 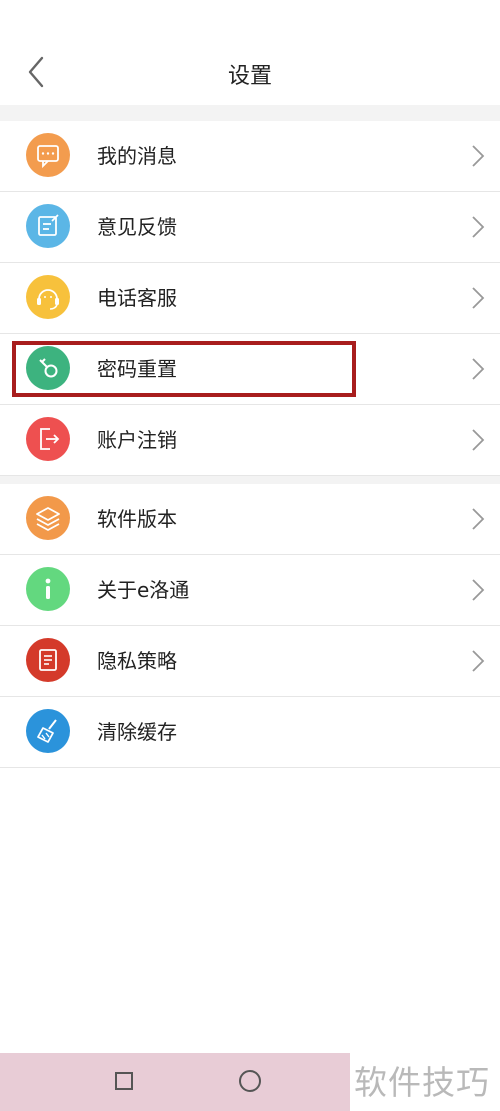 I want to click on row-account-cancel: 账户注销, so click(x=250, y=440).